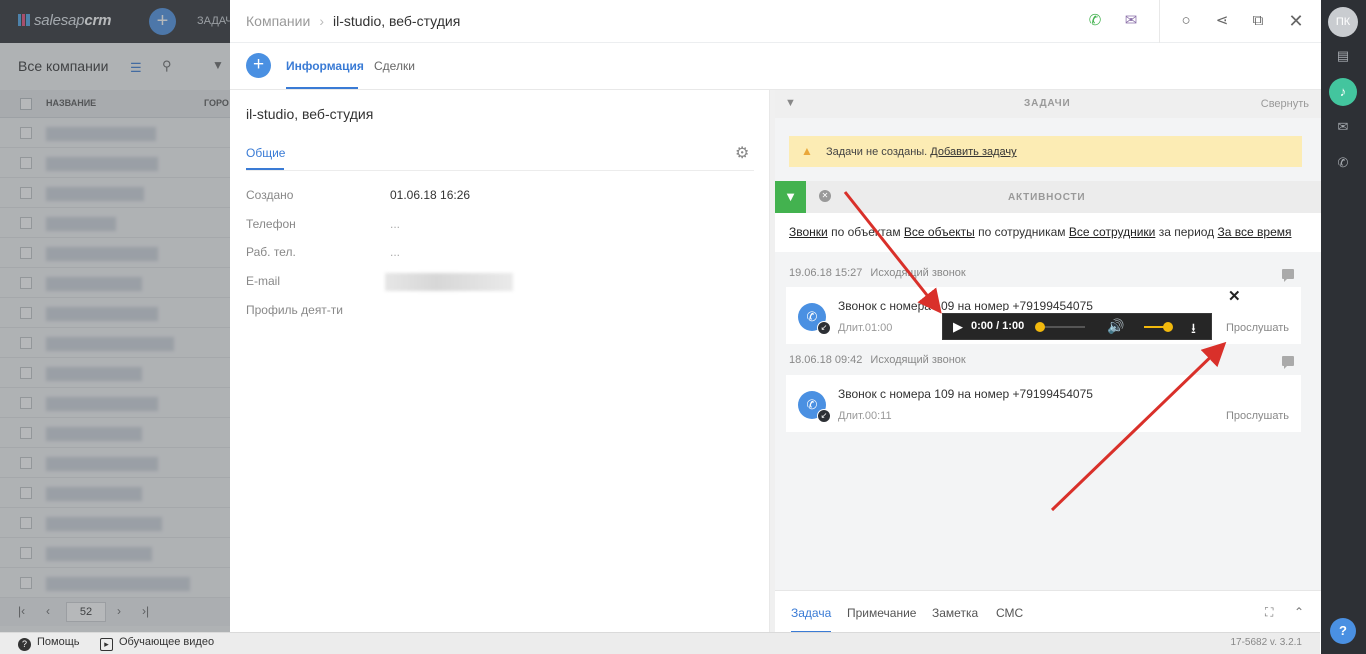  Describe the element at coordinates (1343, 56) in the screenshot. I see `chat-icon: ▤` at that location.